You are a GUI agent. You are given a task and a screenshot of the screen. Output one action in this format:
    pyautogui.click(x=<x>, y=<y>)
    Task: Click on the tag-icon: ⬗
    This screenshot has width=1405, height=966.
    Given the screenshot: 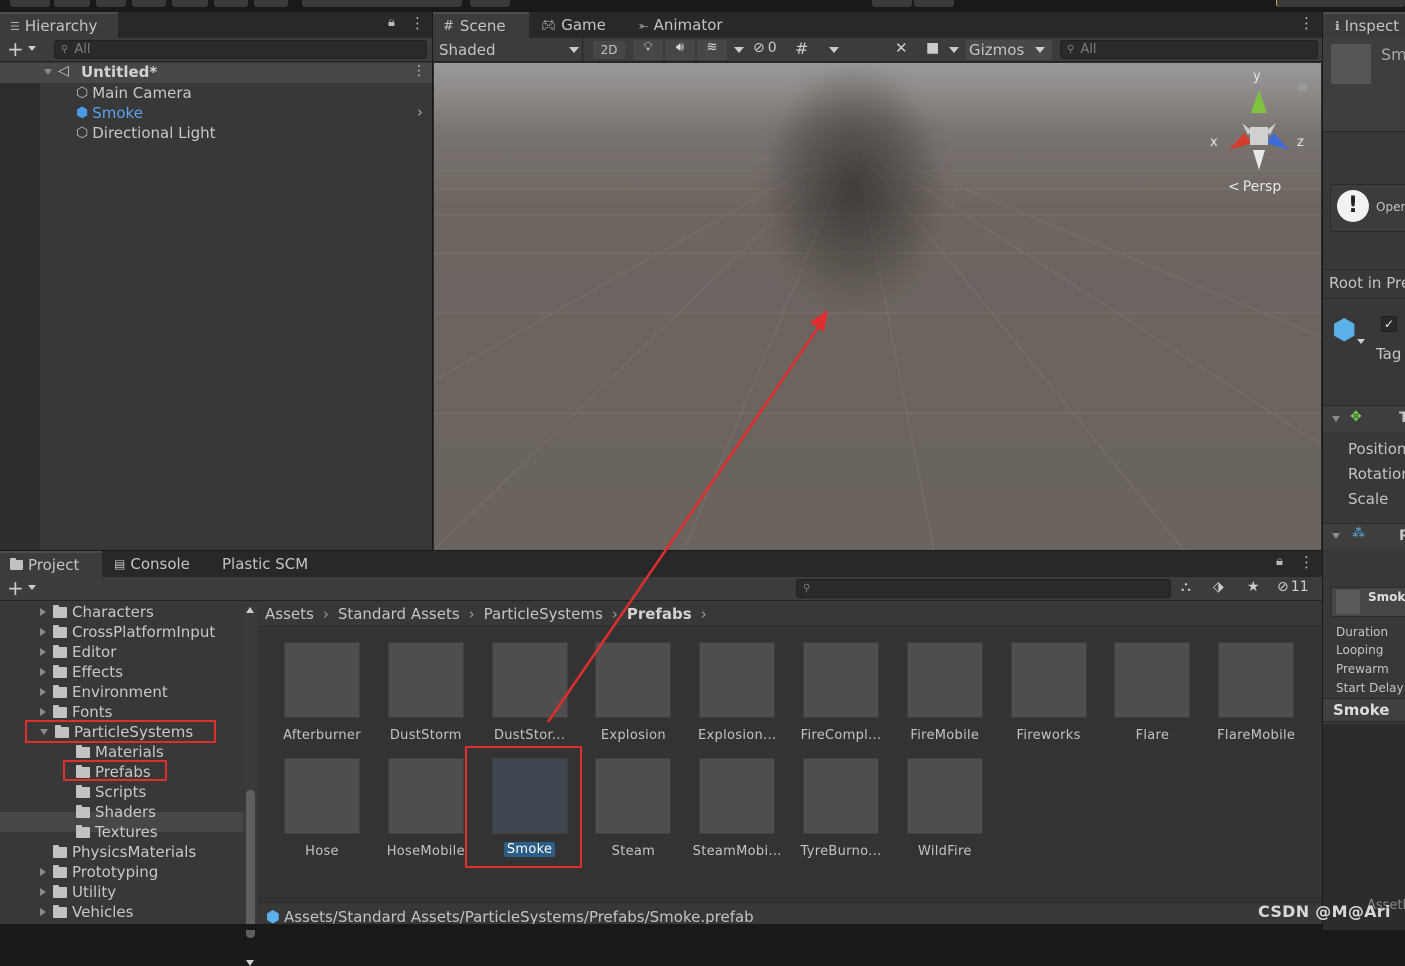 What is the action you would take?
    pyautogui.click(x=1218, y=587)
    